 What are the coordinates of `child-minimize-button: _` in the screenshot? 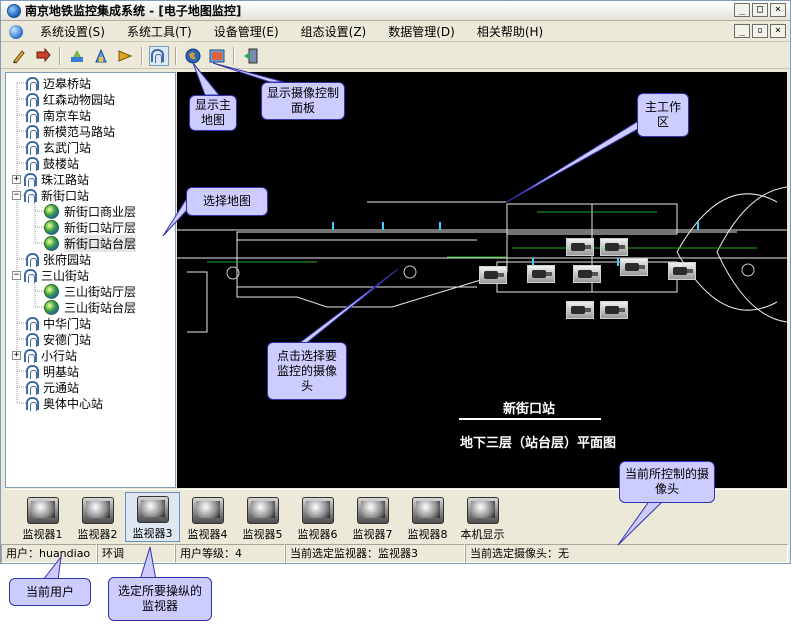 It's located at (742, 31).